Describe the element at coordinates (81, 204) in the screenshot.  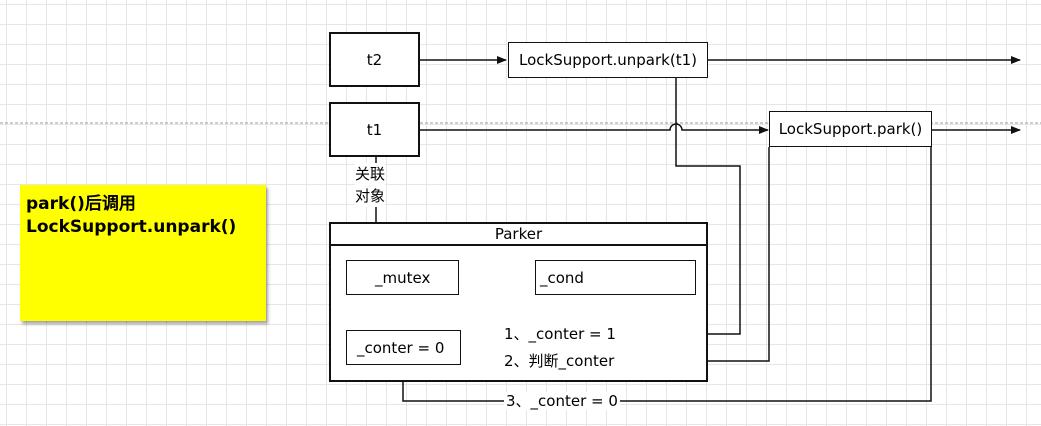
I see `note-line-1: park()后调用` at that location.